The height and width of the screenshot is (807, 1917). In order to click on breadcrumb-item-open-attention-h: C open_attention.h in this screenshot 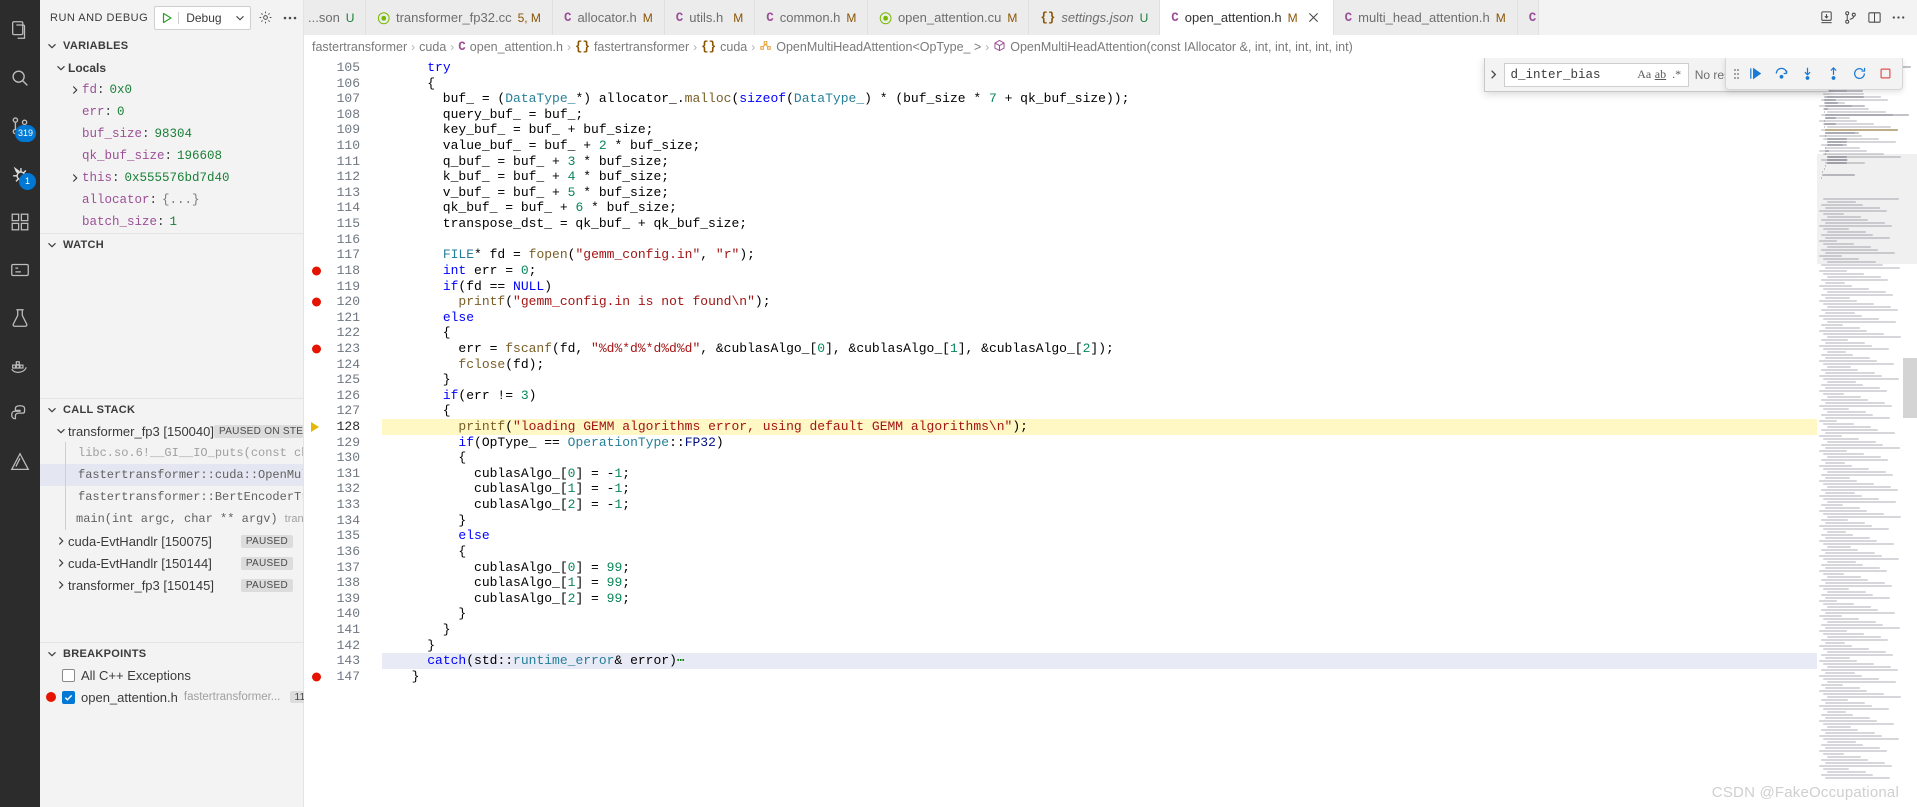, I will do `click(510, 47)`.